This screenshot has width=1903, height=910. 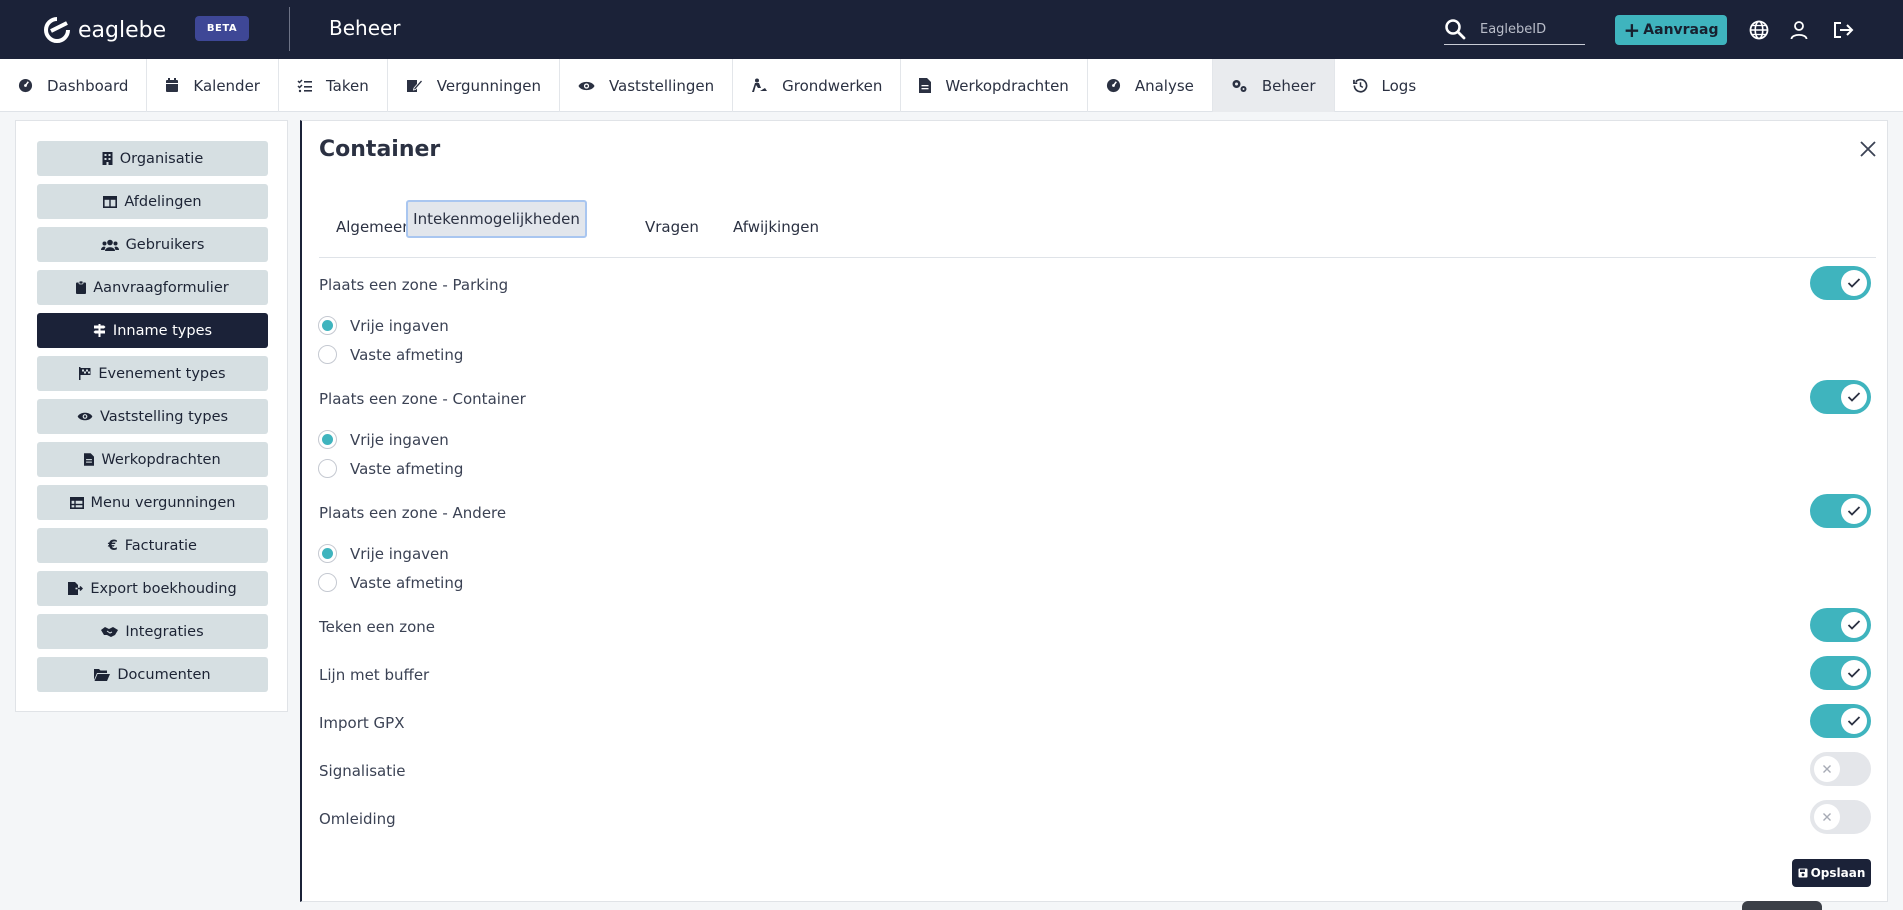 I want to click on sidebar-item-werkopdrachten: Werkopdrachten, so click(x=152, y=459).